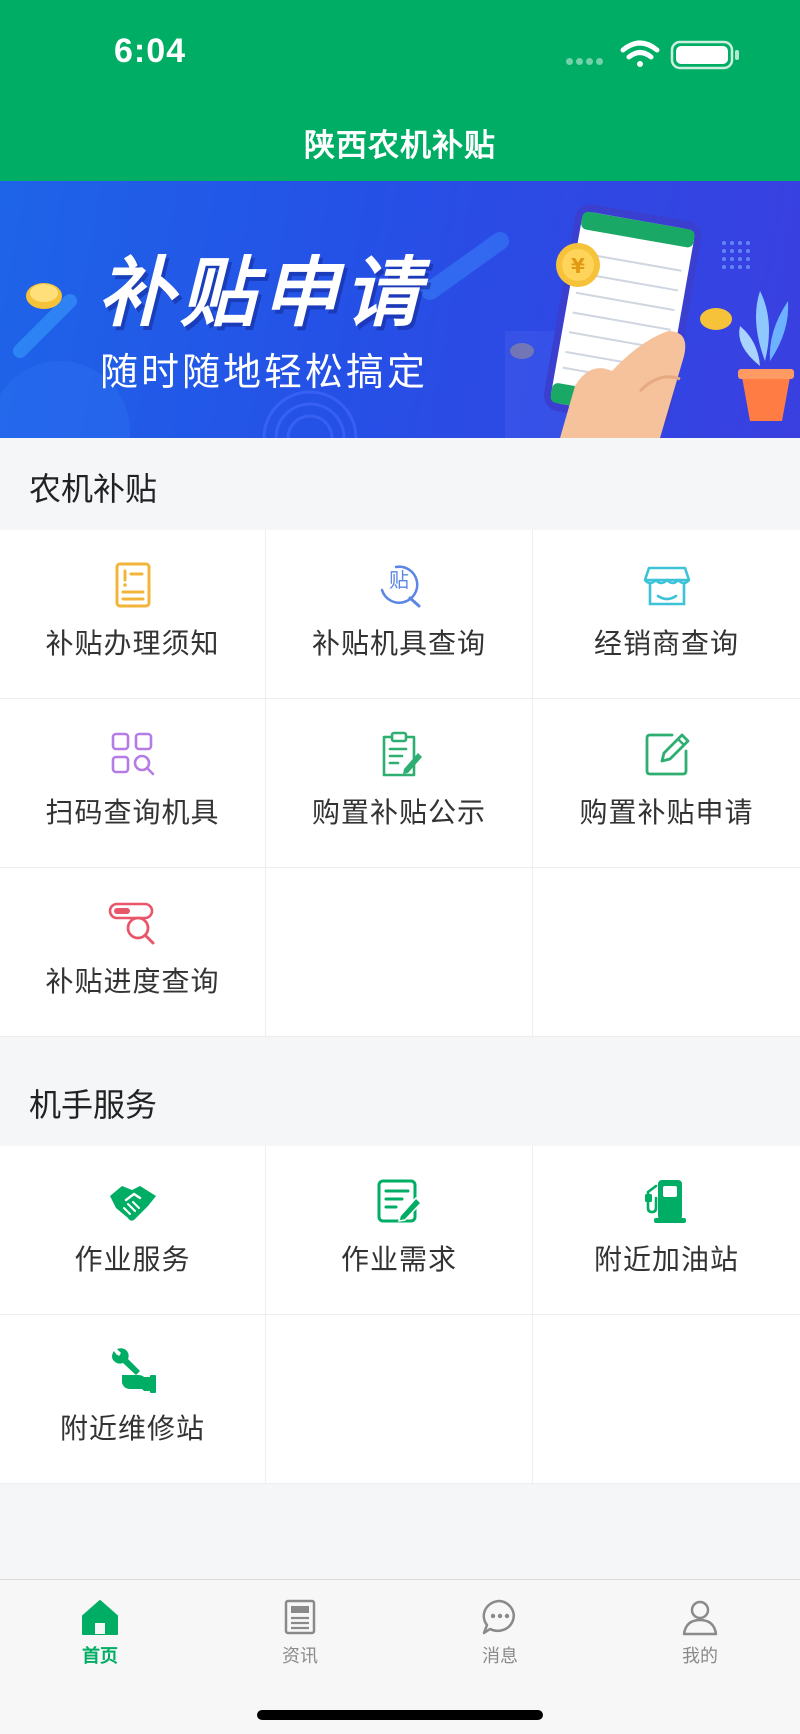 The image size is (800, 1734). Describe the element at coordinates (700, 1656) in the screenshot. I see `tab-label: 我的` at that location.